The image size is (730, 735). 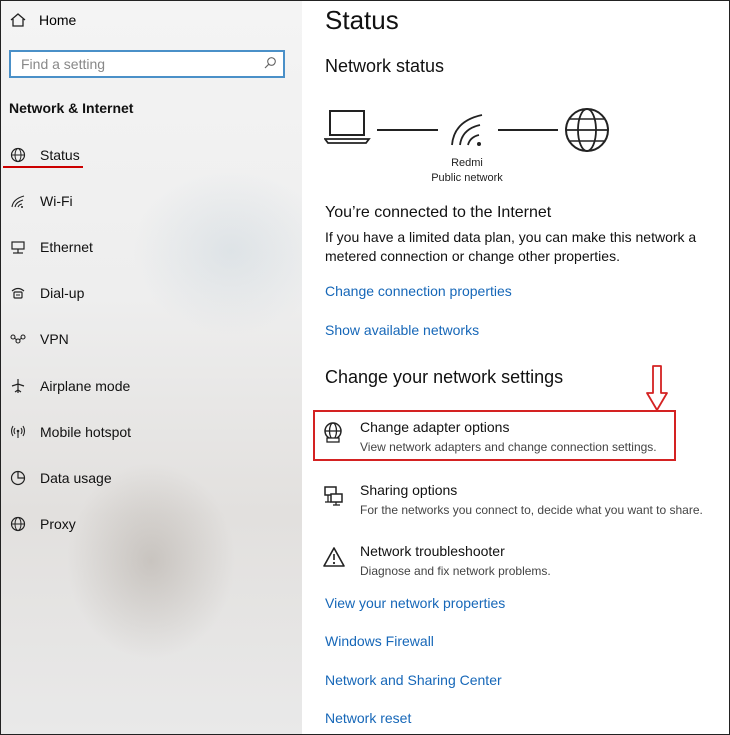 I want to click on sidebar-item-mobile-hotspot: Mobile hotspot, so click(x=70, y=432).